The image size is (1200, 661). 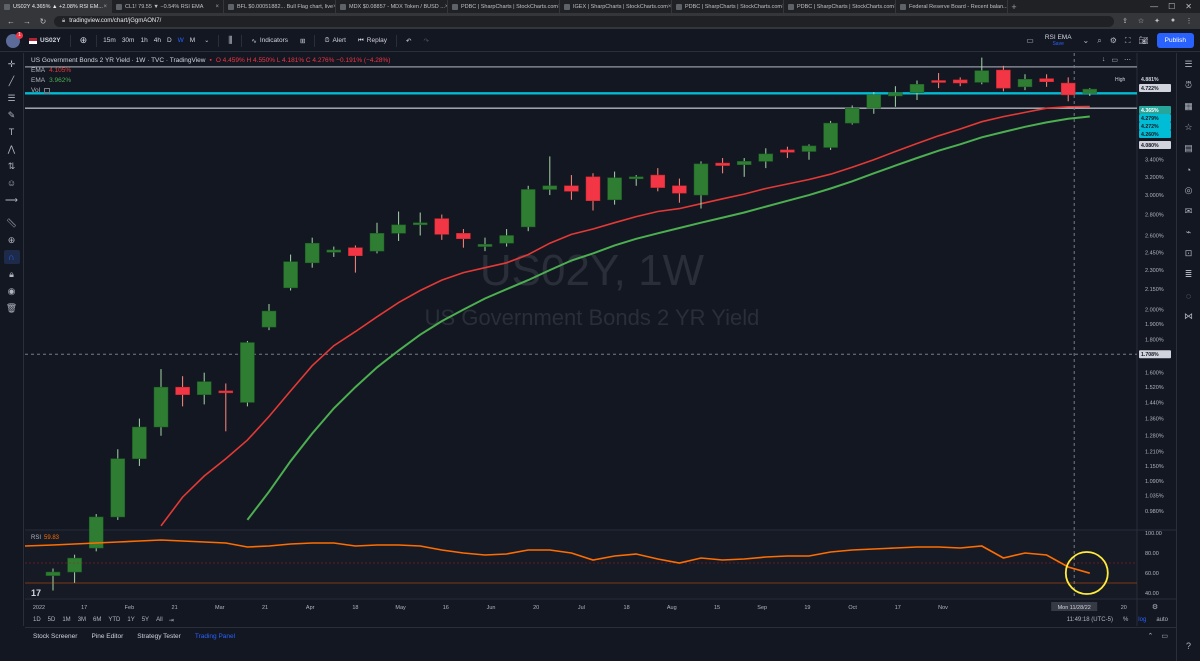 What do you see at coordinates (1189, 106) in the screenshot?
I see `data-window-icon: ▦` at bounding box center [1189, 106].